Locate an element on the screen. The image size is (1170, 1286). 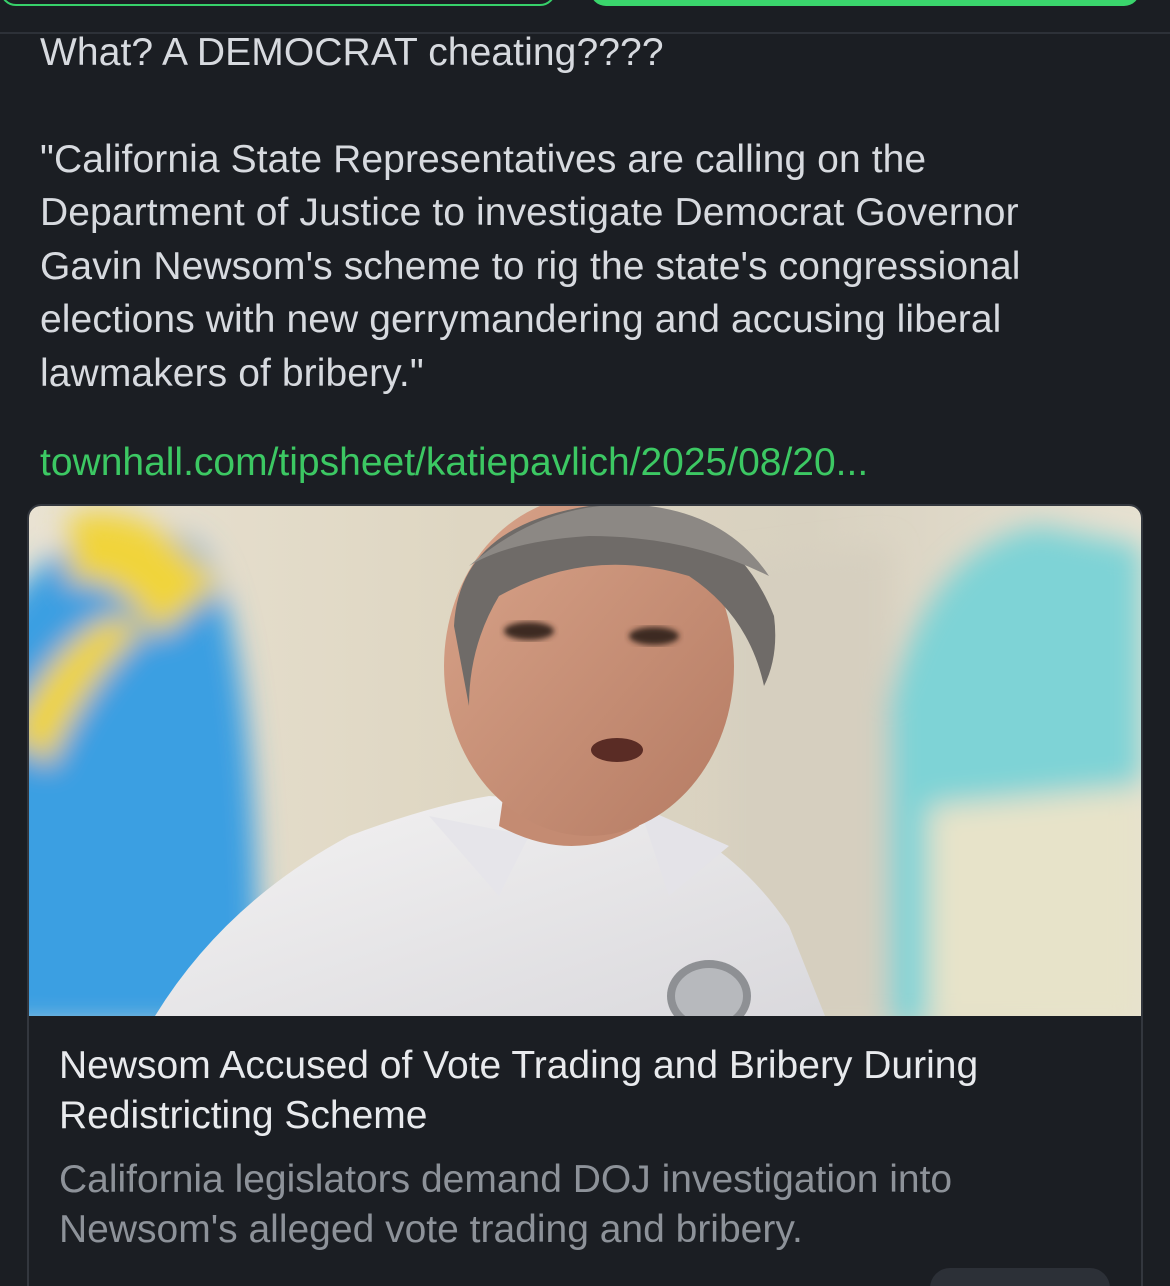
secondary-action-button is located at coordinates (278, 3).